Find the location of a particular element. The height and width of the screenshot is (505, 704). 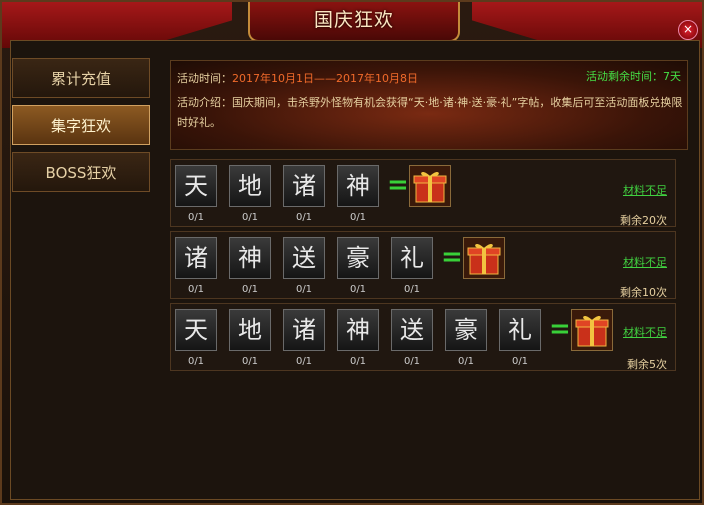

sidebar-item-boss-carnival: BOSS狂欢 is located at coordinates (81, 172).